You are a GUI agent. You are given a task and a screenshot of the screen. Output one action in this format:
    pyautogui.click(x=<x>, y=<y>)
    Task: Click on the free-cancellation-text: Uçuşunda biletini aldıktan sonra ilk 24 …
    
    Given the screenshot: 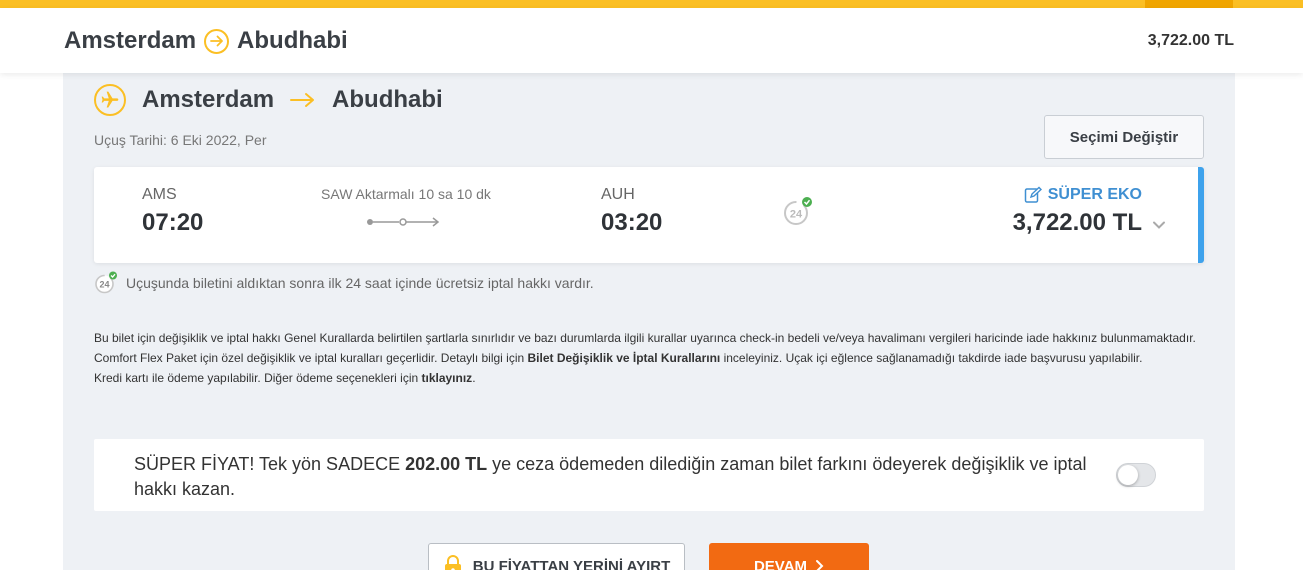 What is the action you would take?
    pyautogui.click(x=360, y=283)
    